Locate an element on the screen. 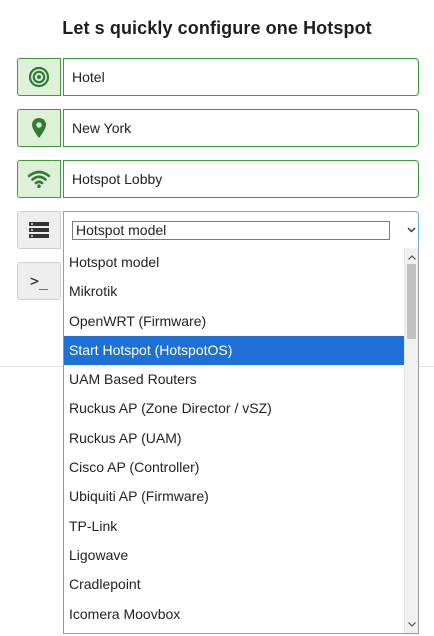 This screenshot has height=636, width=434. server-stack-icon is located at coordinates (39, 230).